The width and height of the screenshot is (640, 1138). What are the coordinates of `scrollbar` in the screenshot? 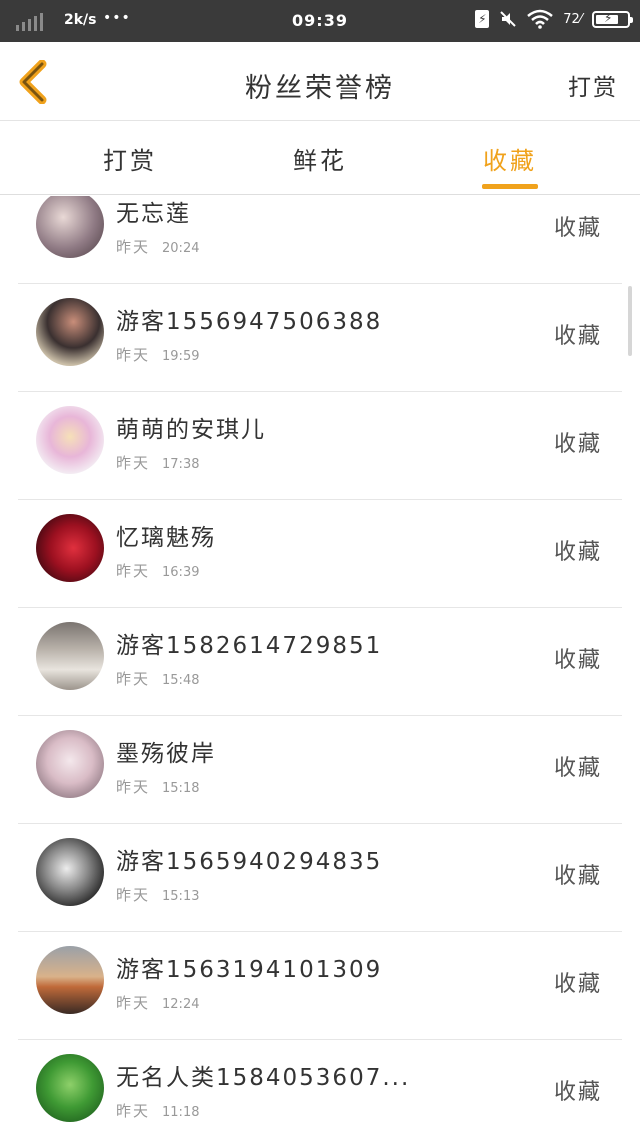 It's located at (630, 321).